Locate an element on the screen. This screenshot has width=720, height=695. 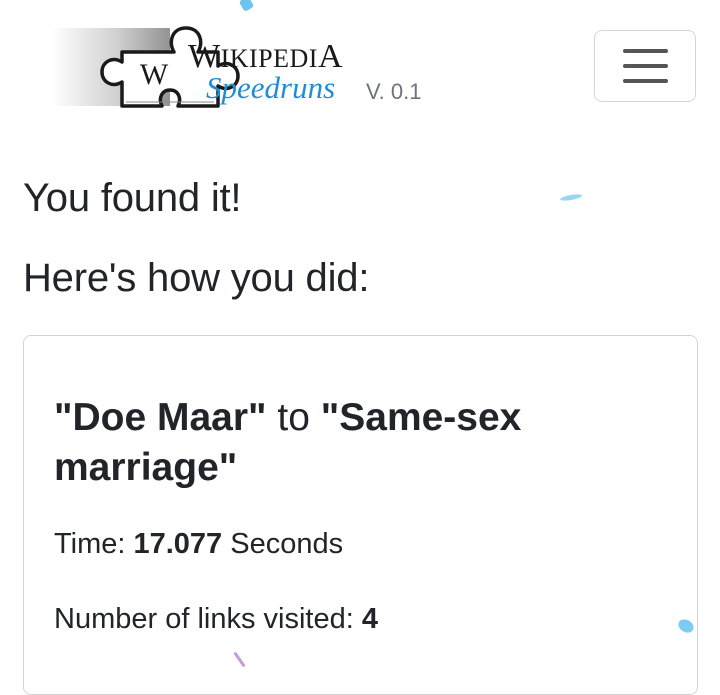
time-stat: Time: 17.077 Seconds is located at coordinates (198, 544).